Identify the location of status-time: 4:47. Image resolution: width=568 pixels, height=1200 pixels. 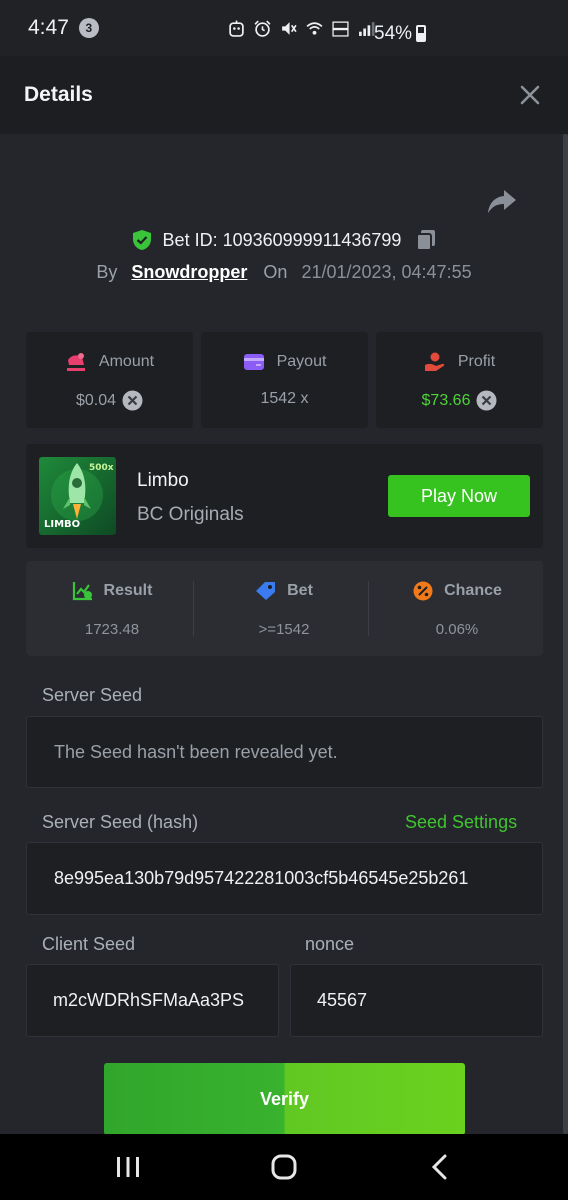
(48, 27).